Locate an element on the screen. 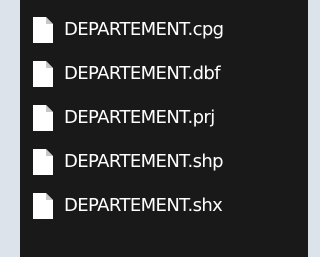  file-name: DEPARTEMENT.shx is located at coordinates (143, 205).